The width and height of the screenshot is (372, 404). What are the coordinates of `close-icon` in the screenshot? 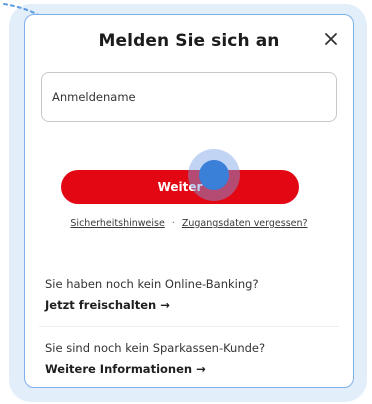 It's located at (331, 39).